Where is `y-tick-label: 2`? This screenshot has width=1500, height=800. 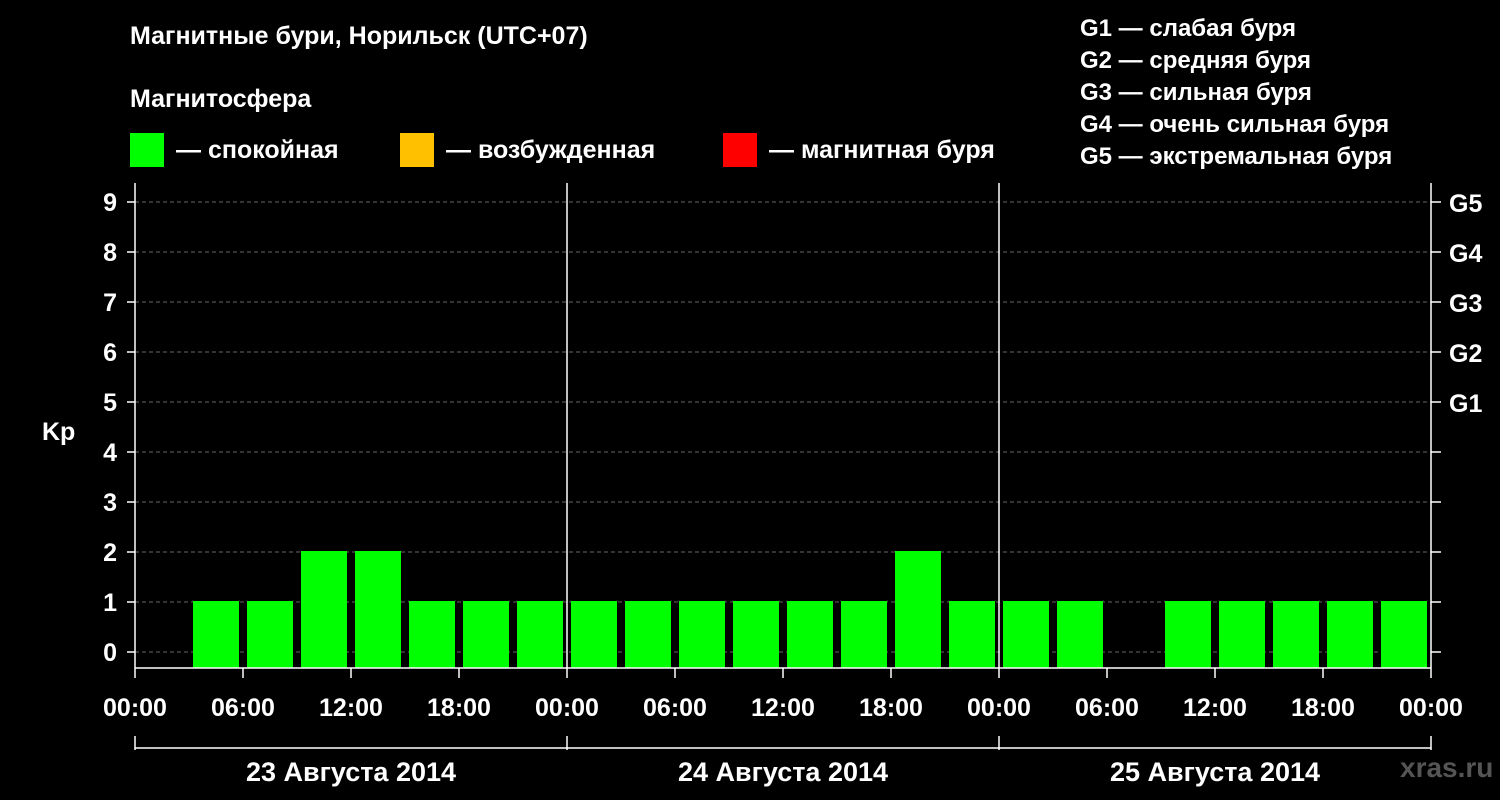 y-tick-label: 2 is located at coordinates (110, 553).